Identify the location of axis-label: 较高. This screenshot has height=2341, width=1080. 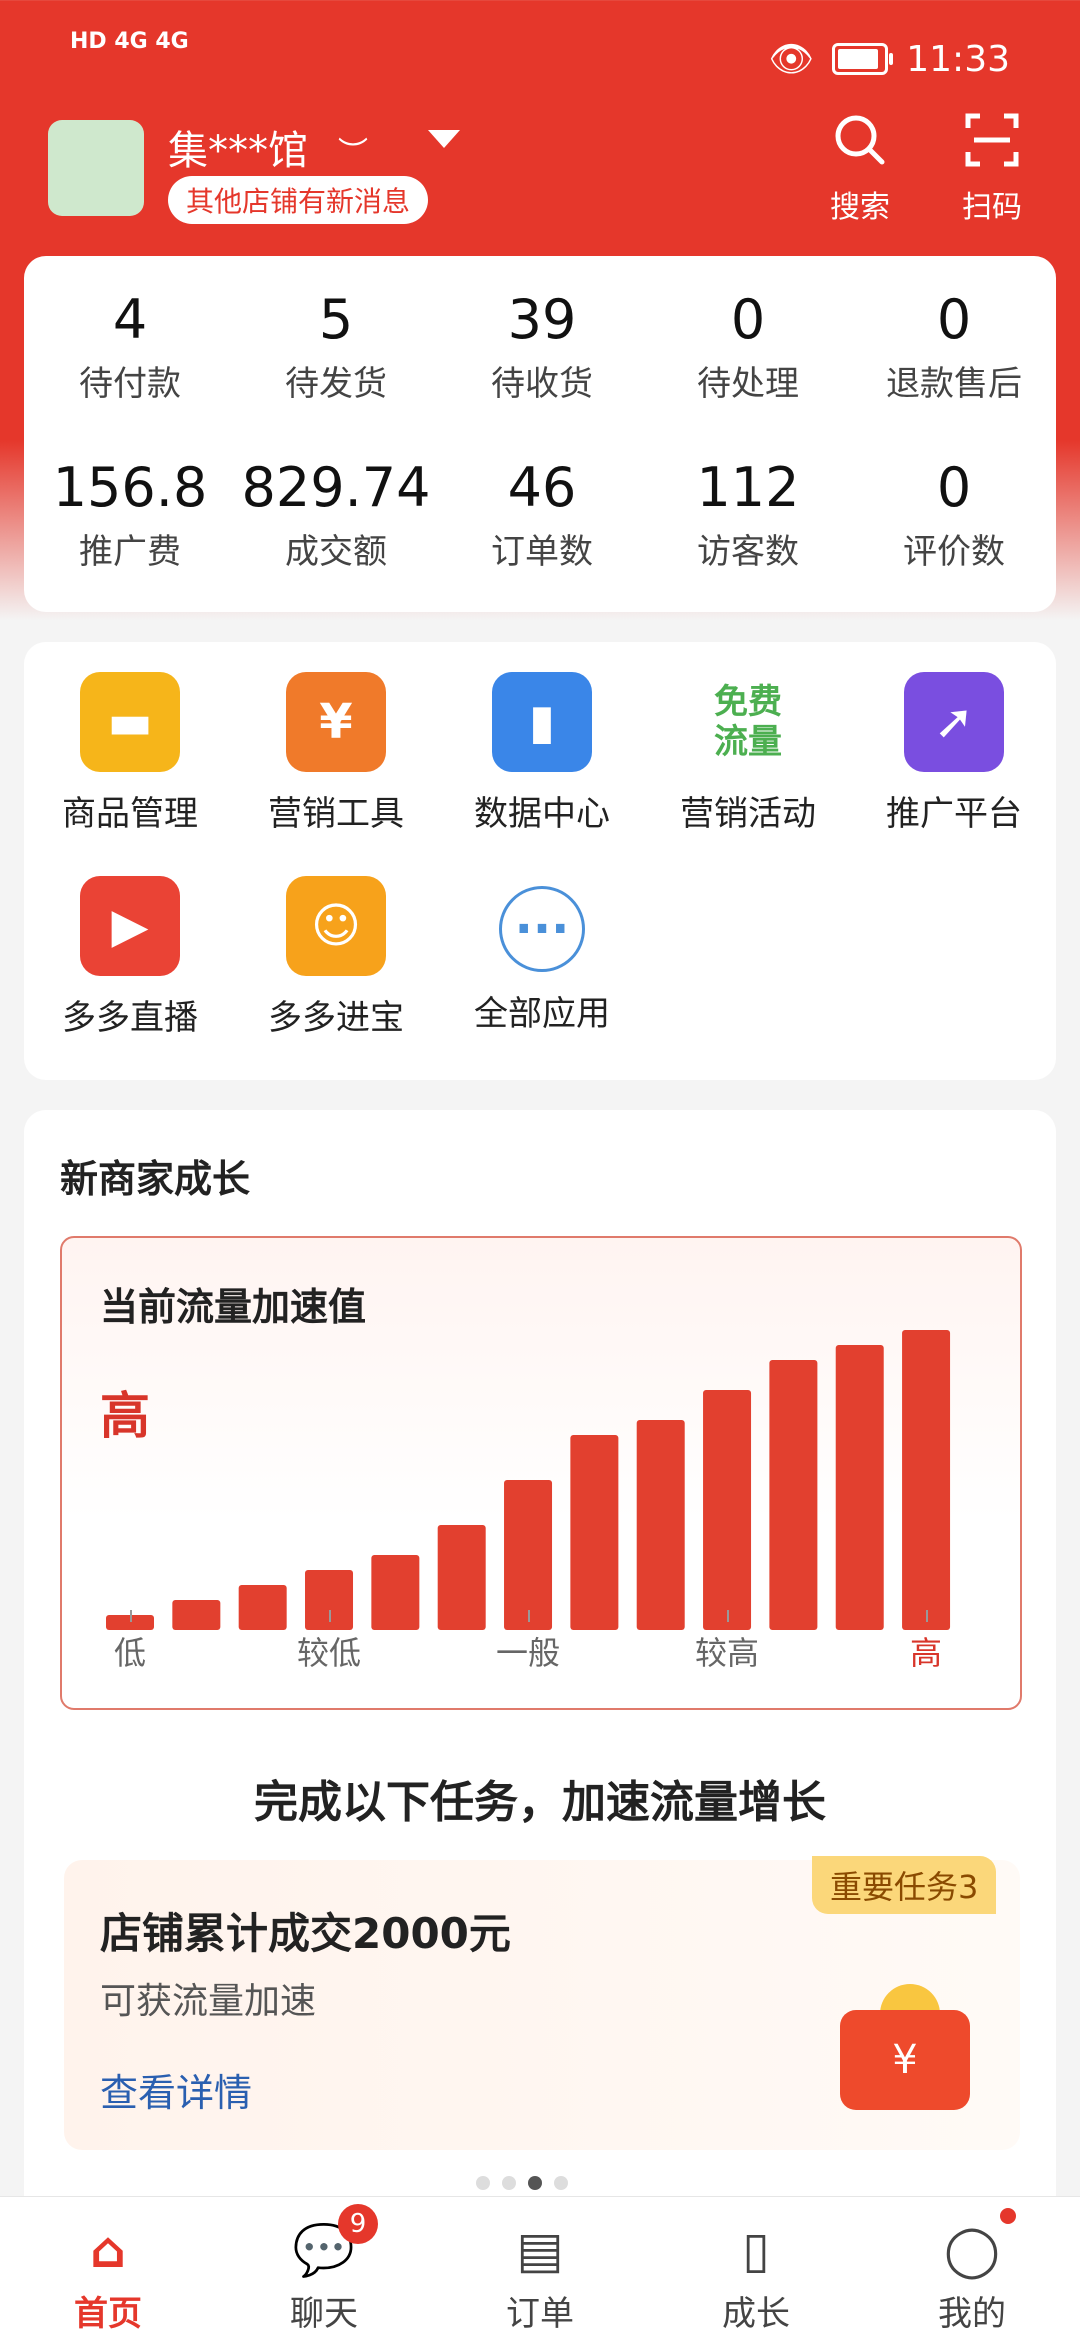
(727, 1653).